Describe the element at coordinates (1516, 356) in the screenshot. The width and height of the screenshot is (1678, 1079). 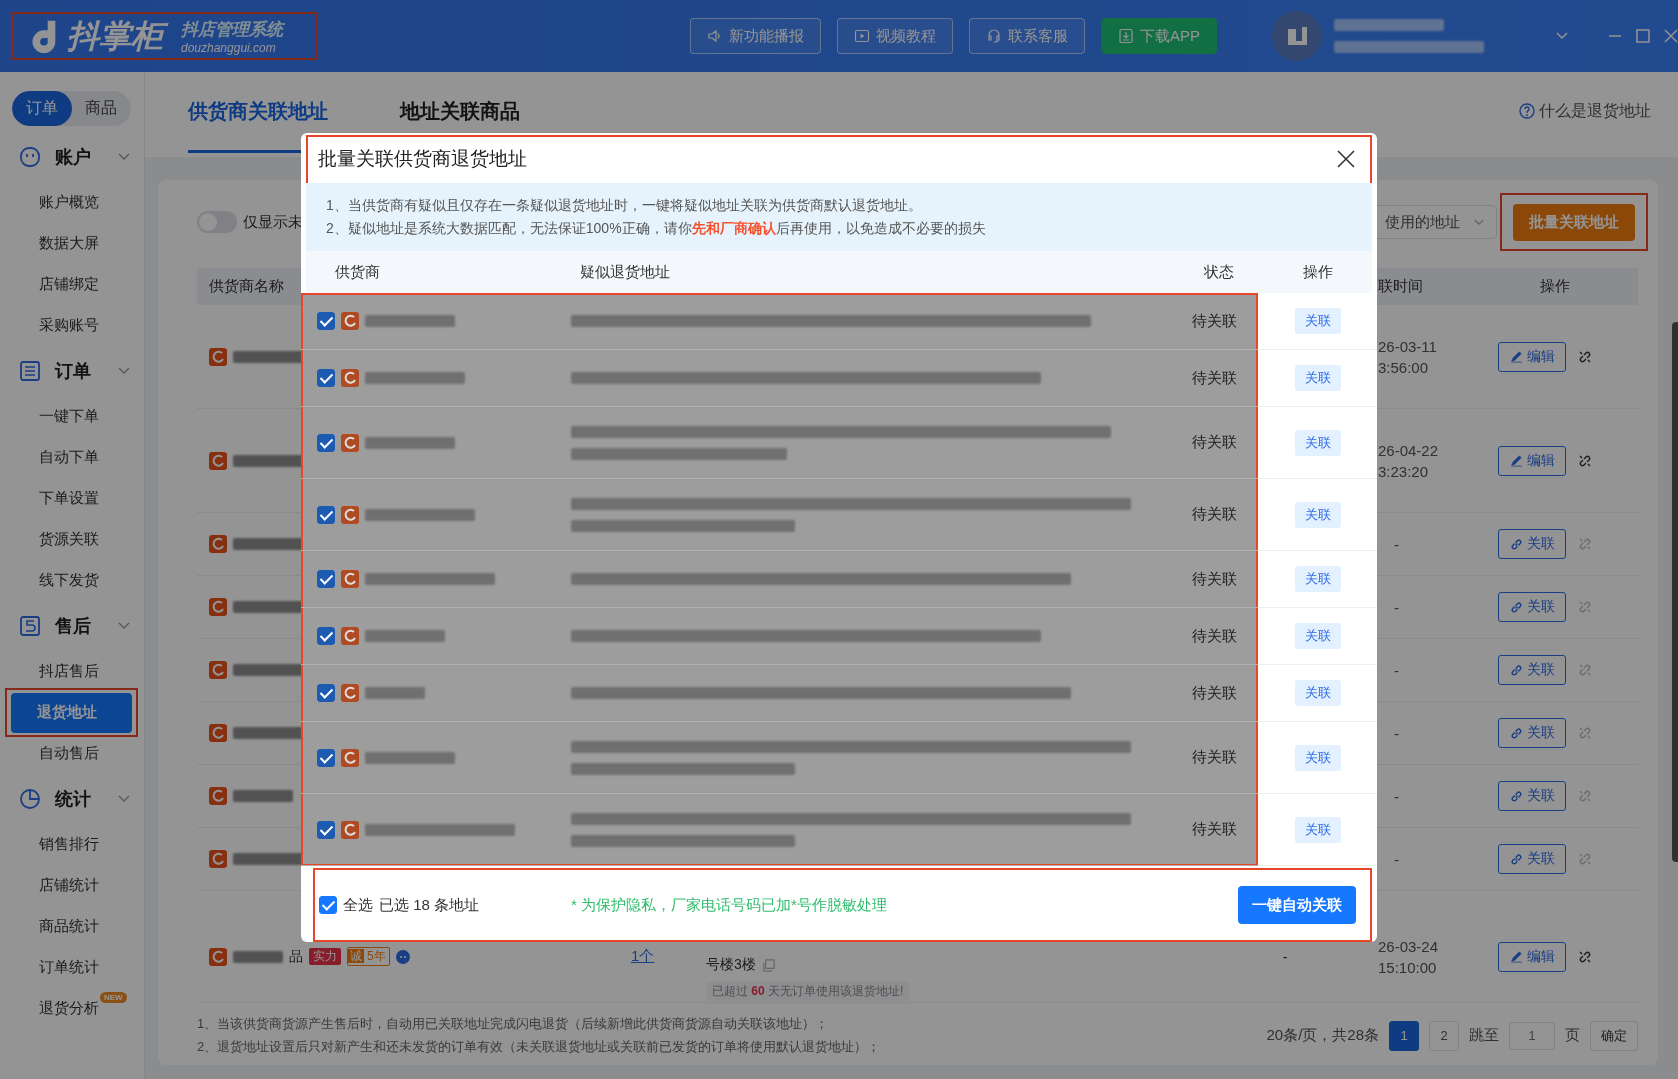
I see `pencil-icon` at that location.